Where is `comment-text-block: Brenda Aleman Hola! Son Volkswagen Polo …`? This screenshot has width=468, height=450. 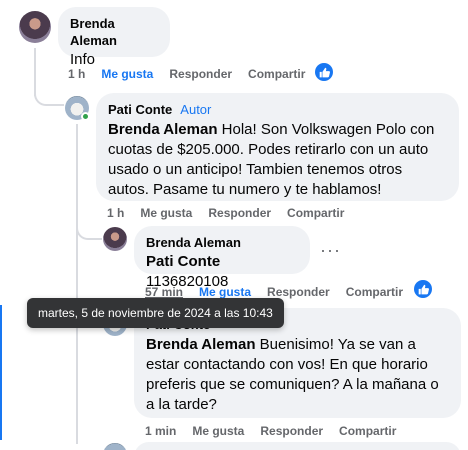
comment-text-block: Brenda Aleman Hola! Son Volkswagen Polo … is located at coordinates (277, 160).